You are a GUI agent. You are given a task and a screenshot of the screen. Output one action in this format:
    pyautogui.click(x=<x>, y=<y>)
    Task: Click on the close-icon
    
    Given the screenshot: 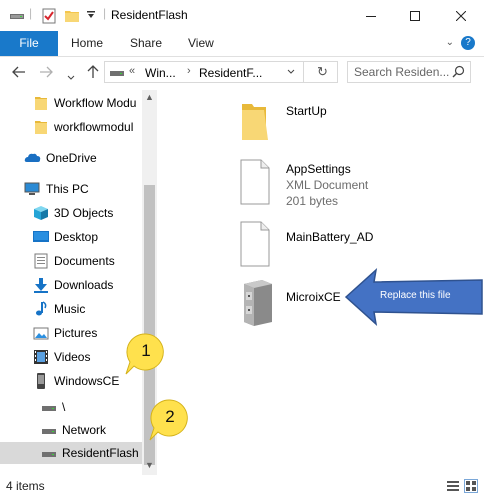 What is the action you would take?
    pyautogui.click(x=461, y=16)
    